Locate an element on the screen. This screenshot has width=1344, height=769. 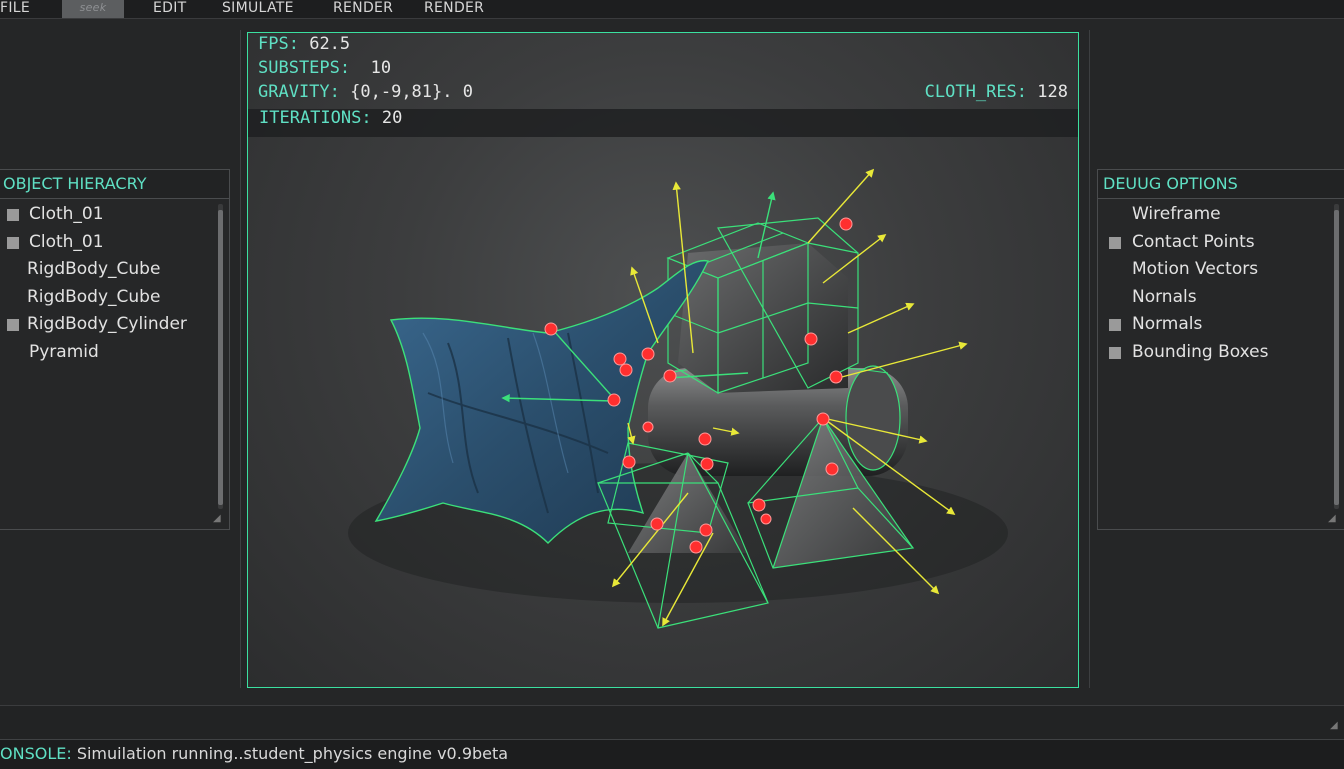
hierarchy-item-label: Pyramid is located at coordinates (64, 351).